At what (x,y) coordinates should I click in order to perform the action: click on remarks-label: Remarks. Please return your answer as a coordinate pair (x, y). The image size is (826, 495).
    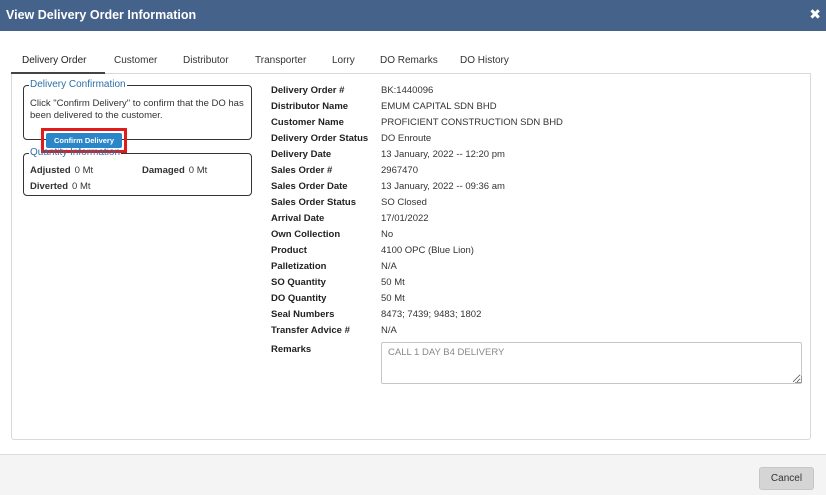
    Looking at the image, I should click on (291, 349).